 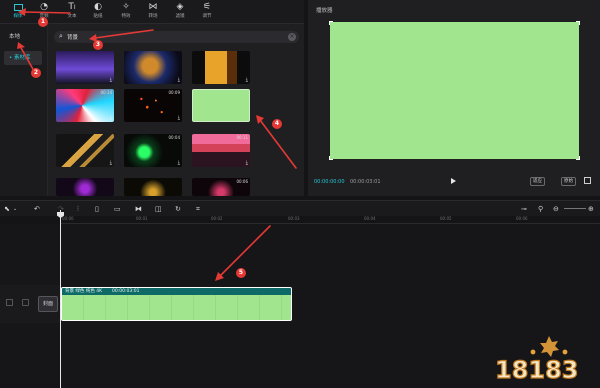 I want to click on annotation-number-4: 4, so click(x=277, y=124).